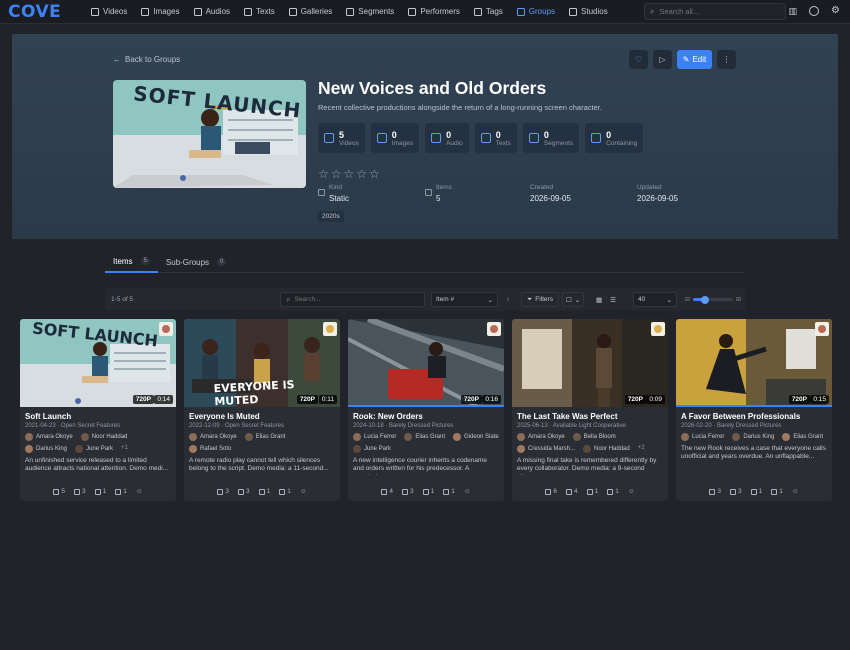 Image resolution: width=850 pixels, height=650 pixels. What do you see at coordinates (341, 138) in the screenshot?
I see `stat-videos: 5 Videos` at bounding box center [341, 138].